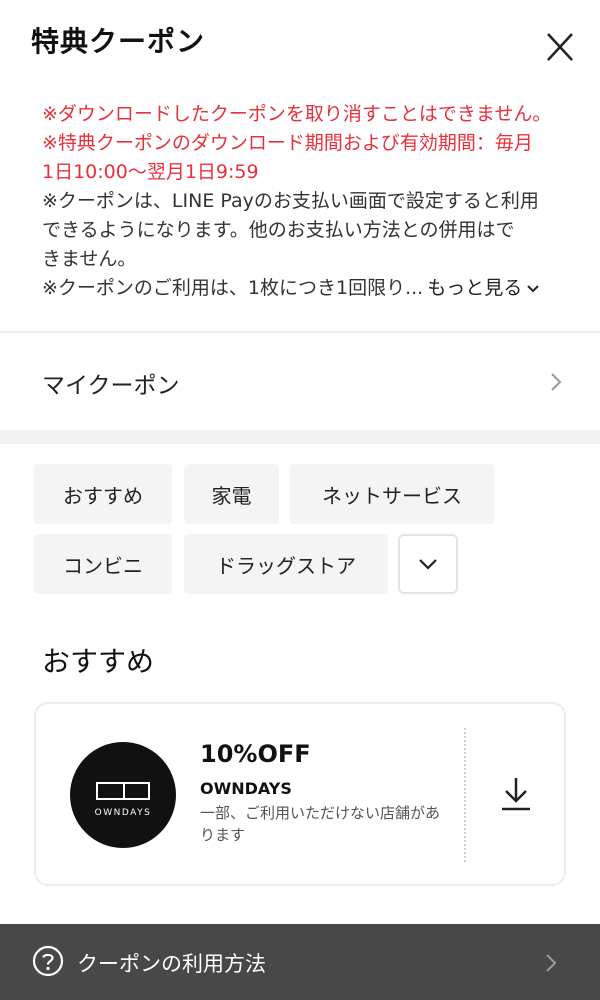  Describe the element at coordinates (300, 45) in the screenshot. I see `header: 特典クーポン` at that location.